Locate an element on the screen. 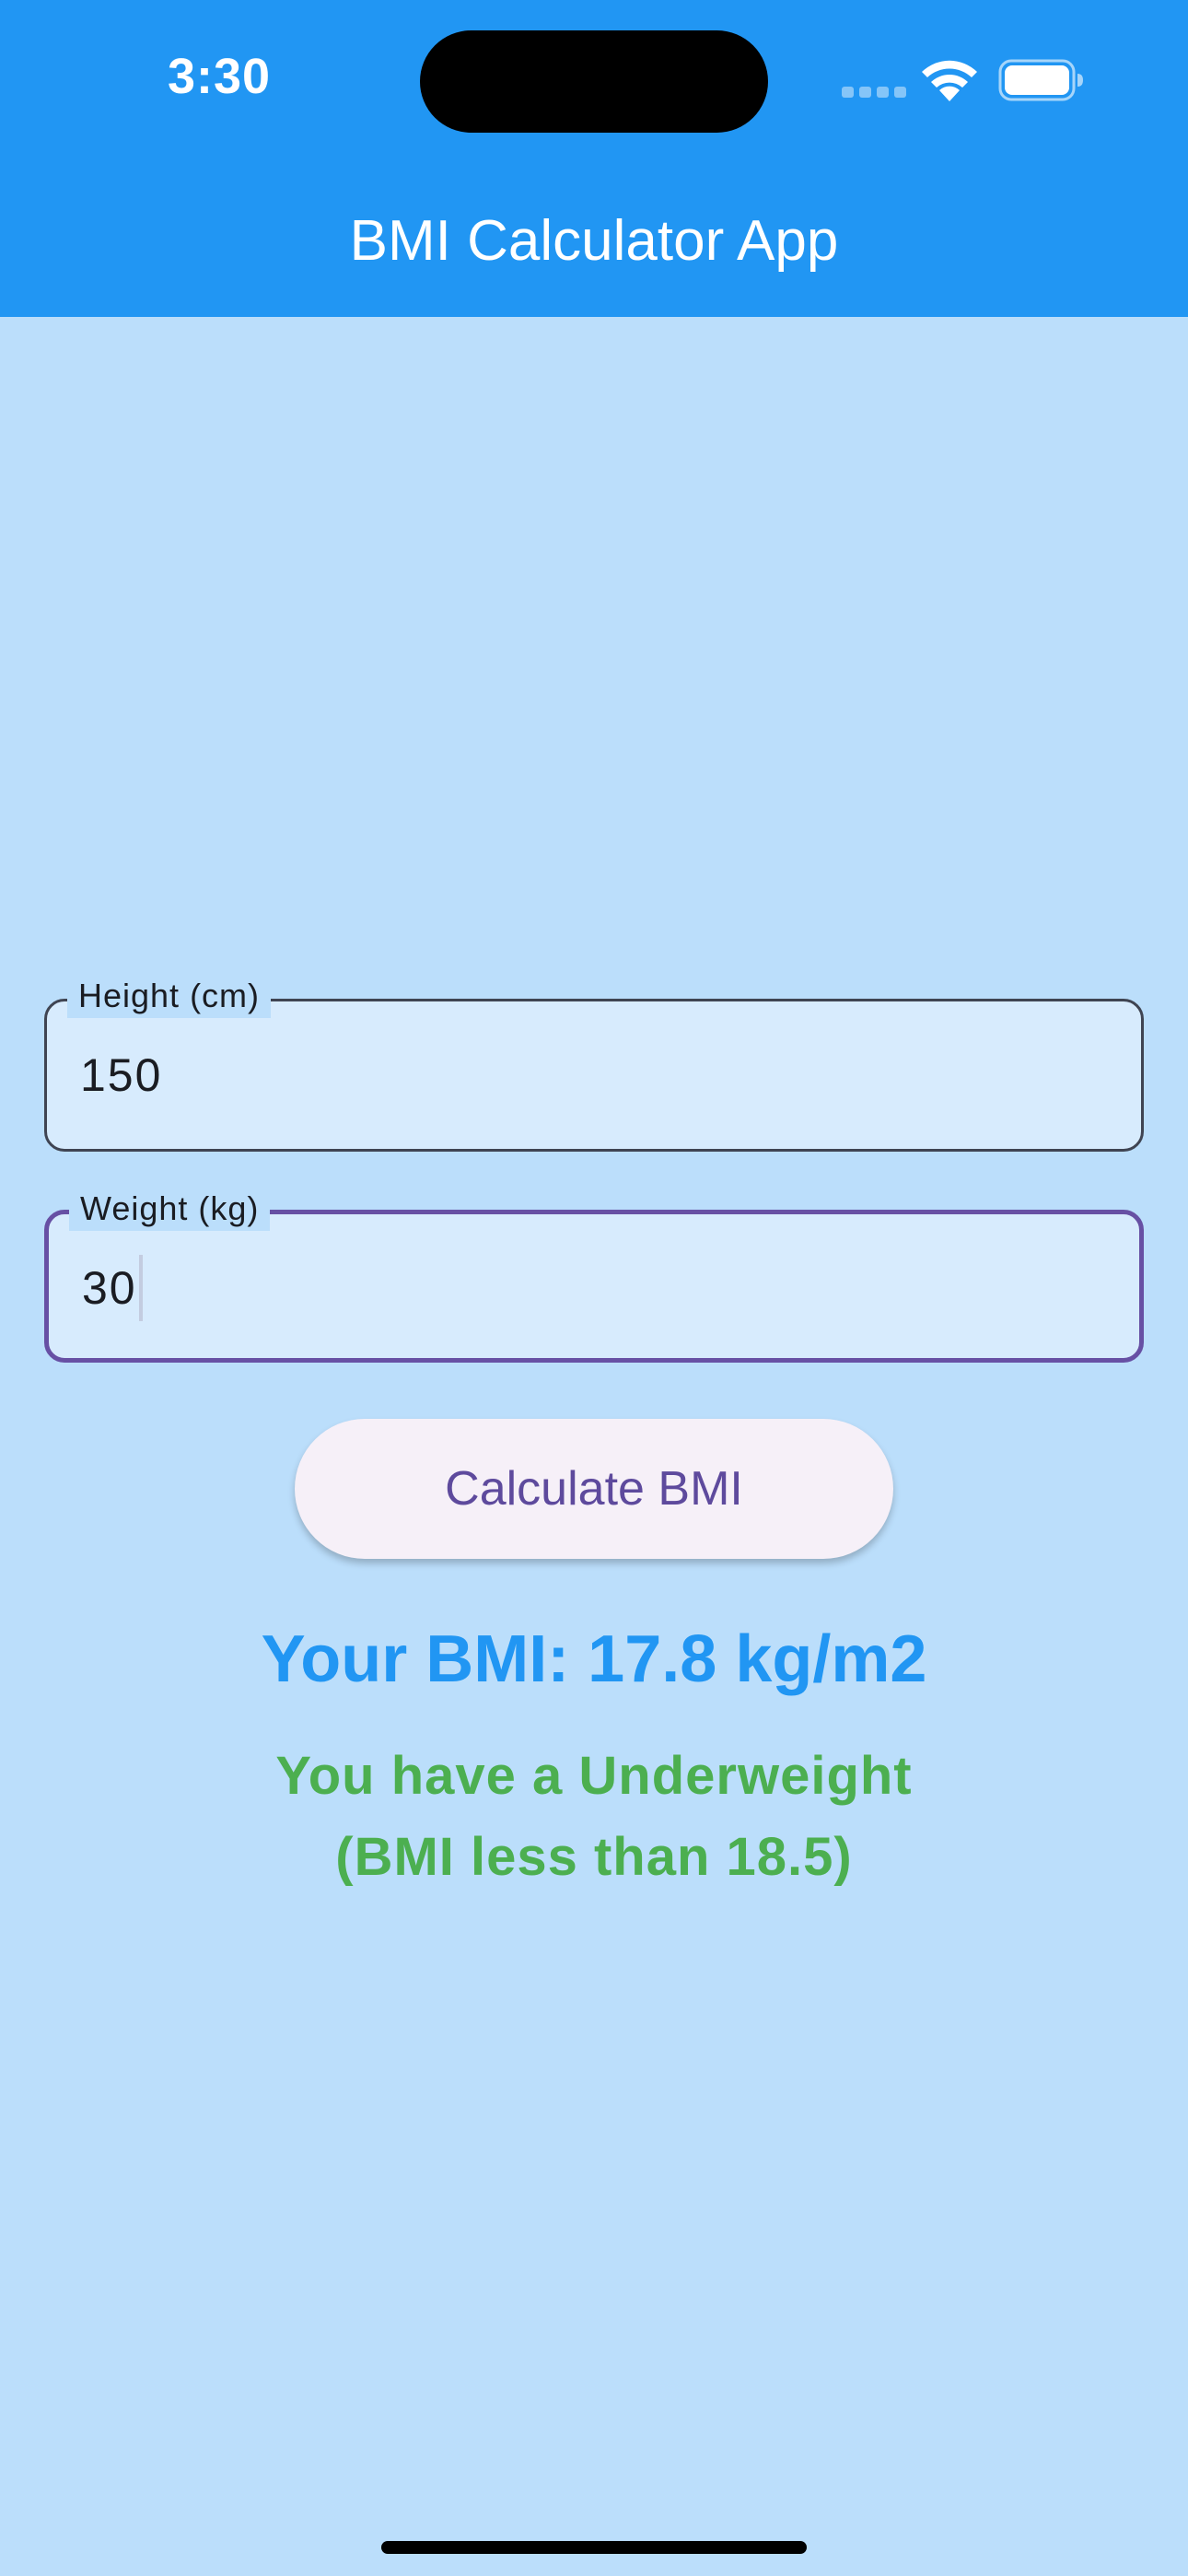 This screenshot has height=2576, width=1188. weight-input-wrapper: 30 is located at coordinates (112, 1287).